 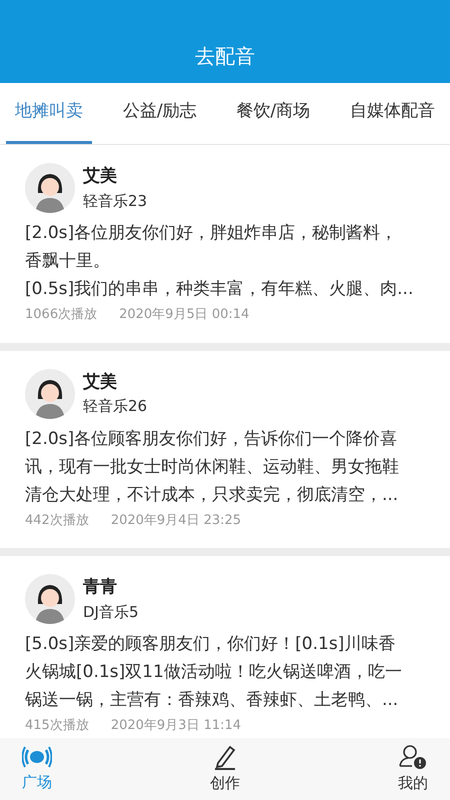 I want to click on script-text: [2.0s]各位朋友你们好，胖姐炸串店，秘制酱料，, so click(x=211, y=233).